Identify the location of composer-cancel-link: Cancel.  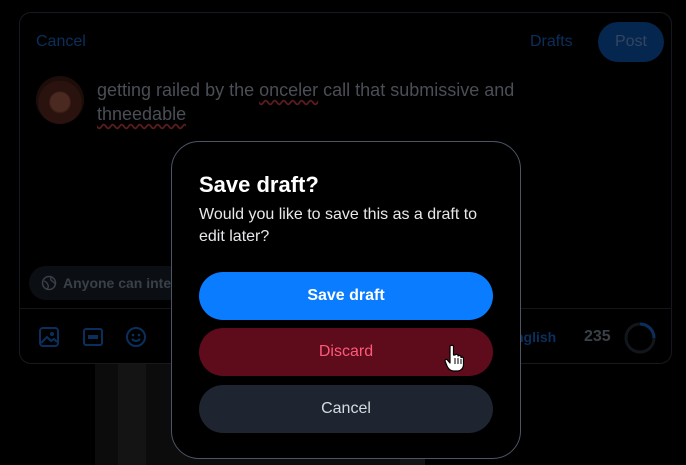
(61, 42).